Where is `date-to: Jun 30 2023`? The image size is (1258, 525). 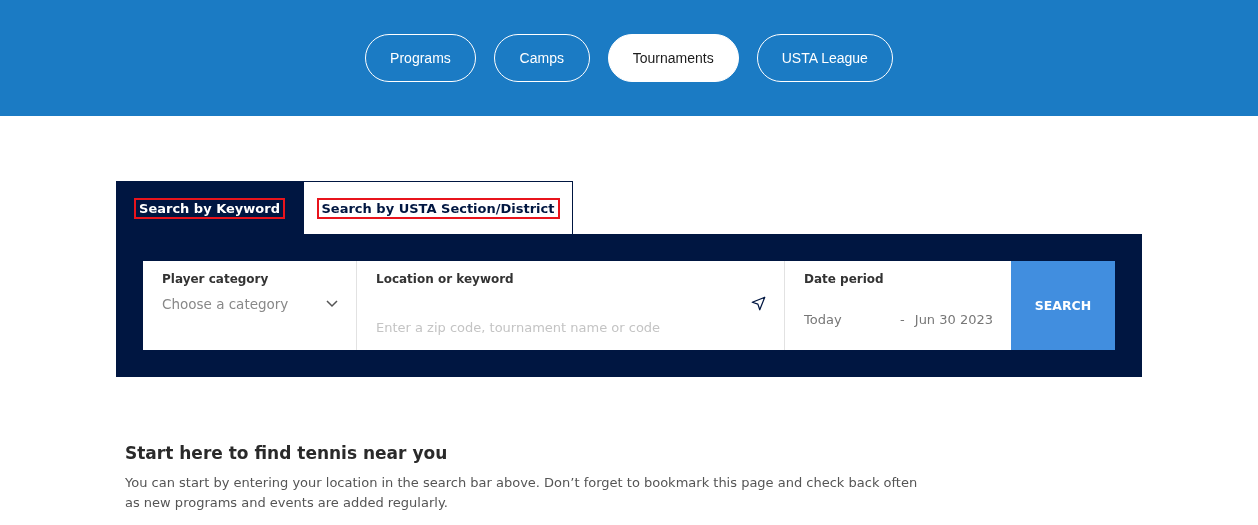 date-to: Jun 30 2023 is located at coordinates (953, 319).